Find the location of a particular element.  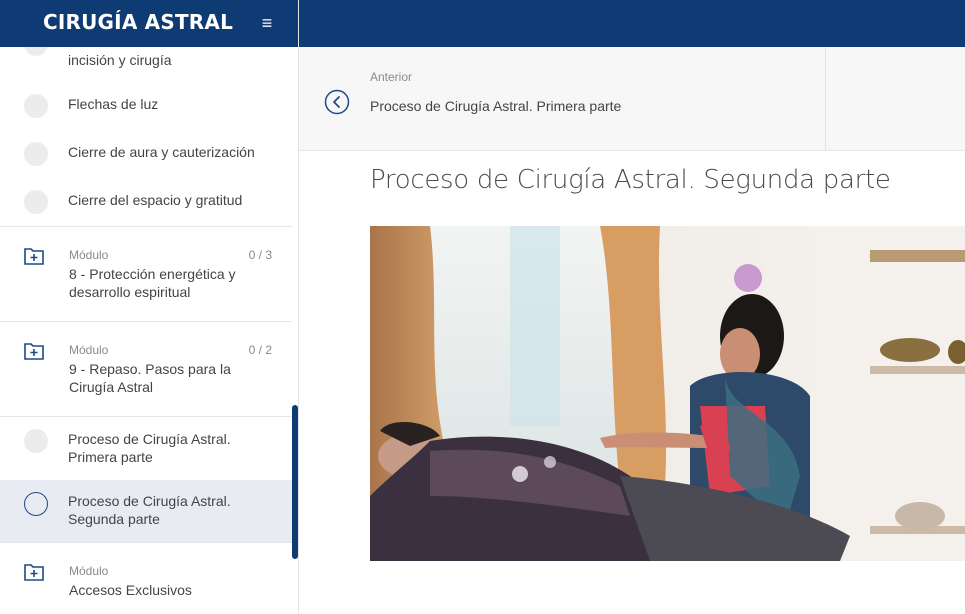

previous-label: Anterior is located at coordinates (391, 77).